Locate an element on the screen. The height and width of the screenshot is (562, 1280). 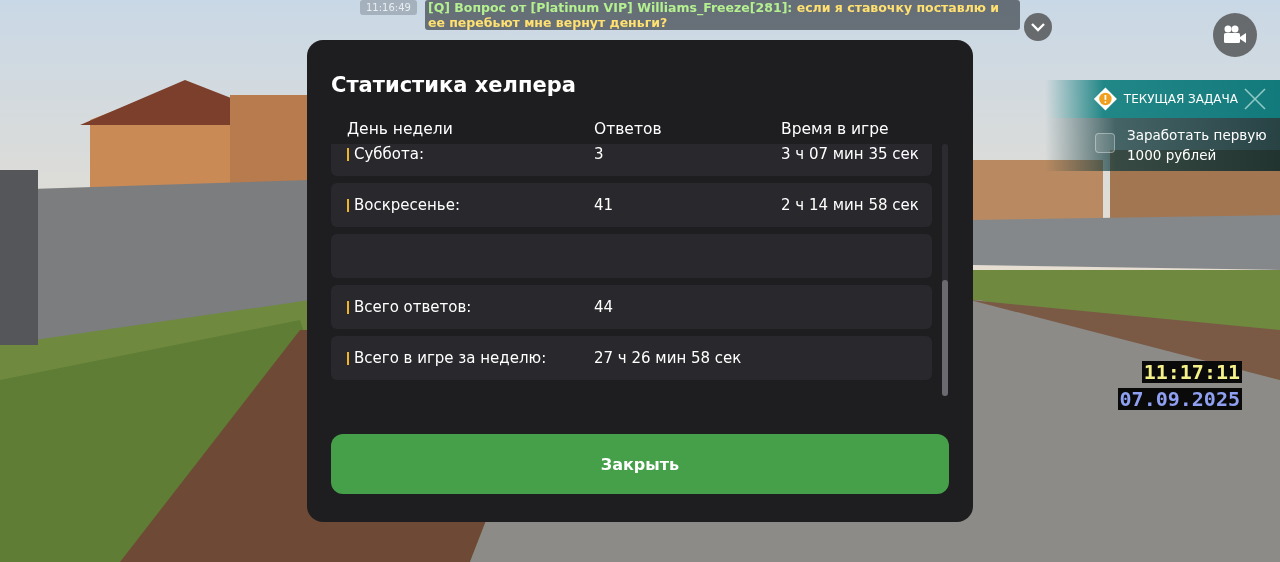
column-header: Время в игре is located at coordinates (835, 129).